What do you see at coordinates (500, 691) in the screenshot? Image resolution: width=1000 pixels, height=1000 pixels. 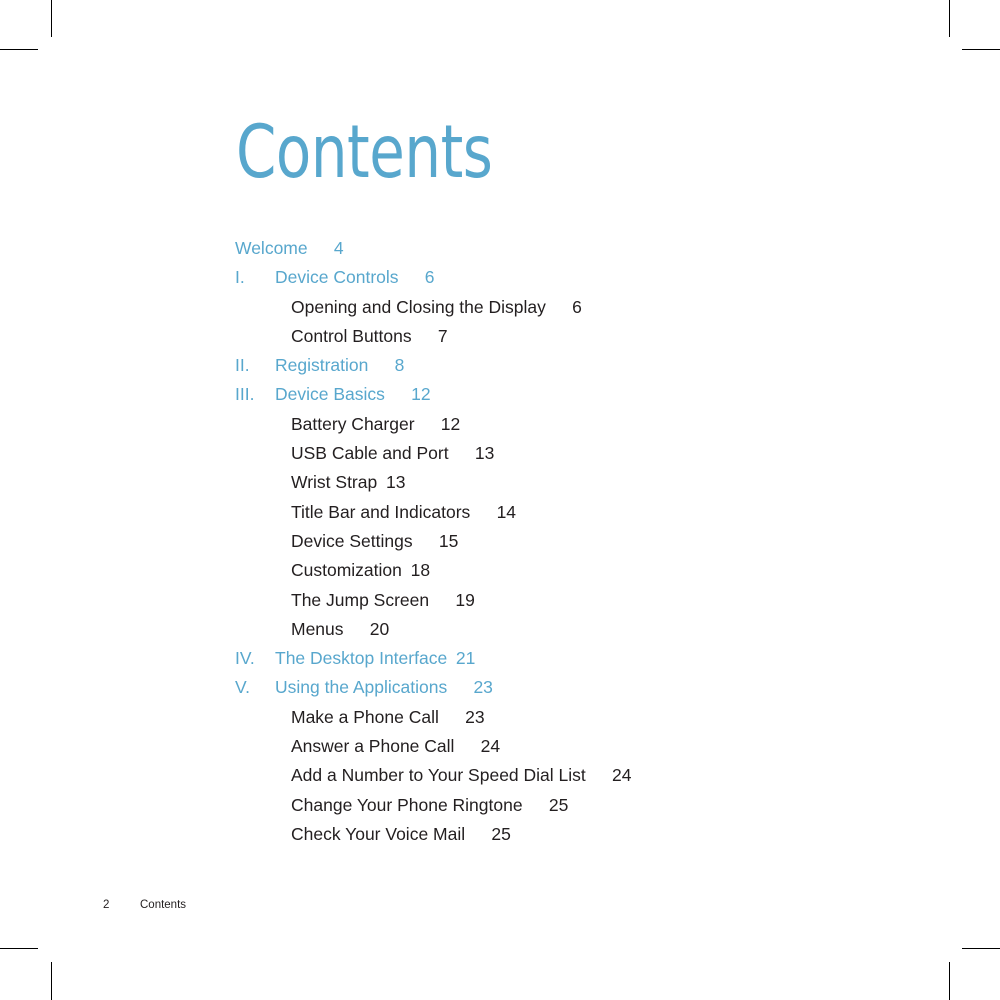 I see `toc-entry: V. Using the Applications 23` at bounding box center [500, 691].